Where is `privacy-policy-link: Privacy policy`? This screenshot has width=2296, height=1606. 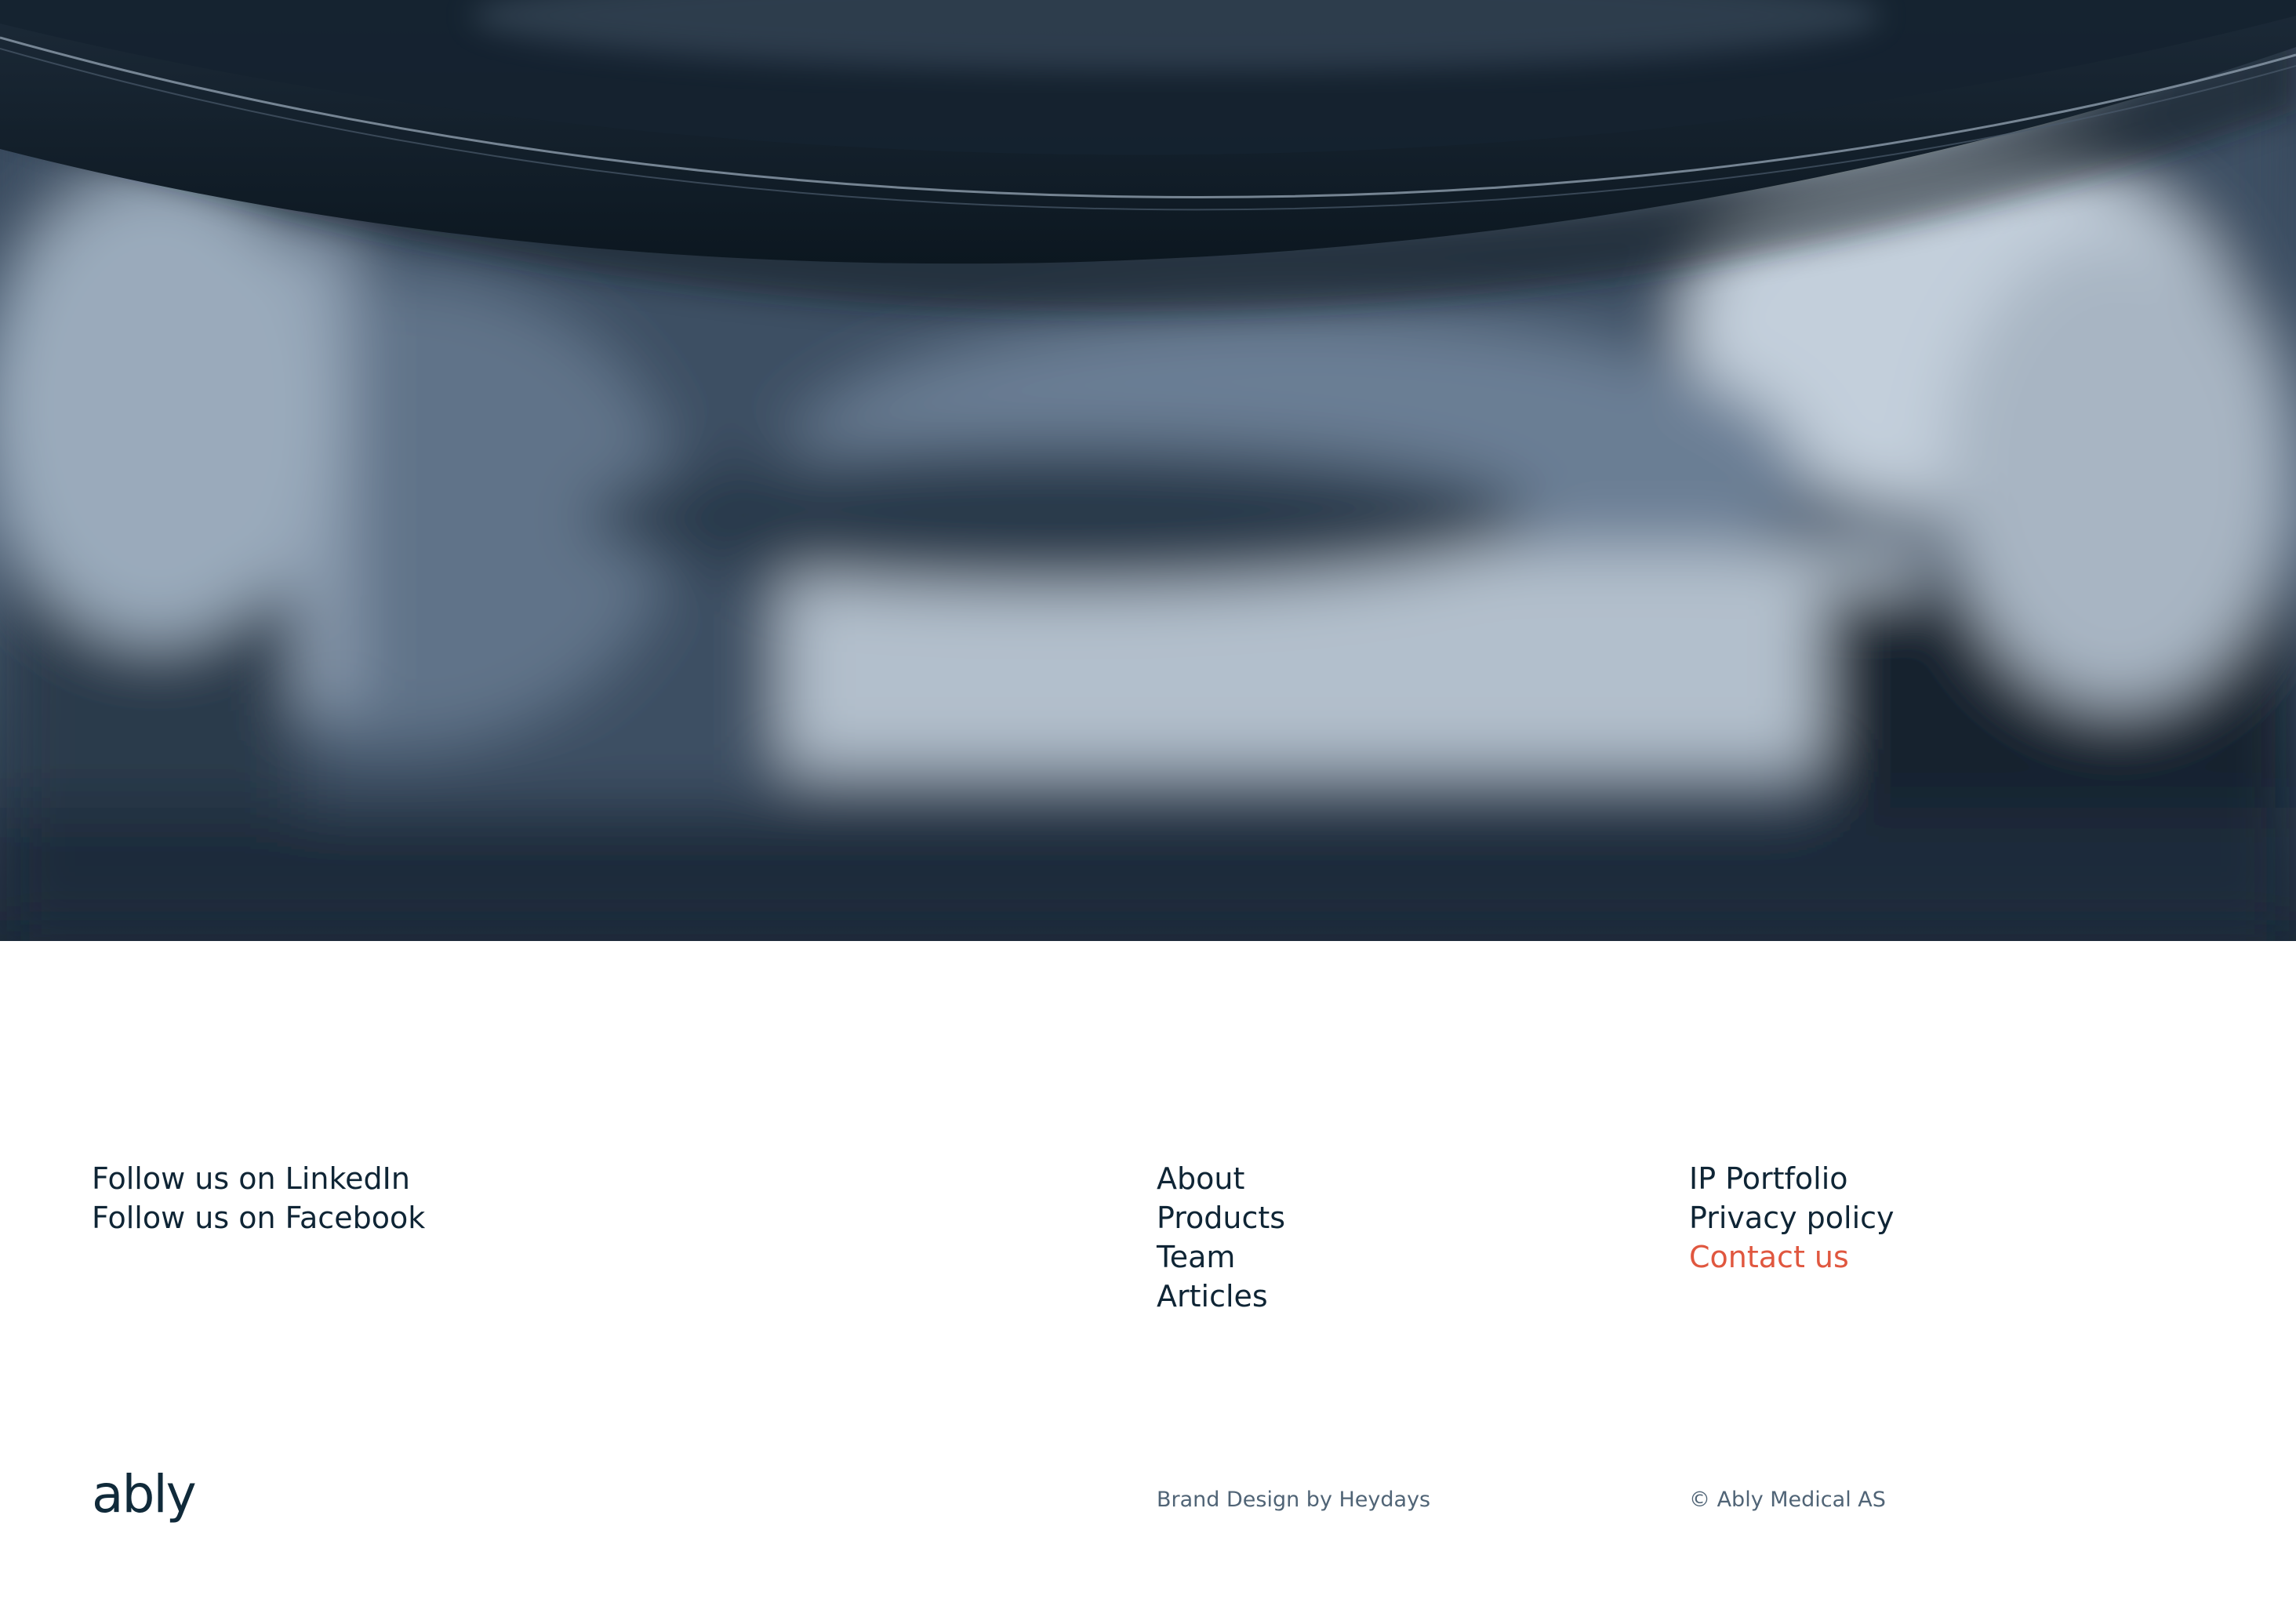
privacy-policy-link: Privacy policy is located at coordinates (1792, 1217).